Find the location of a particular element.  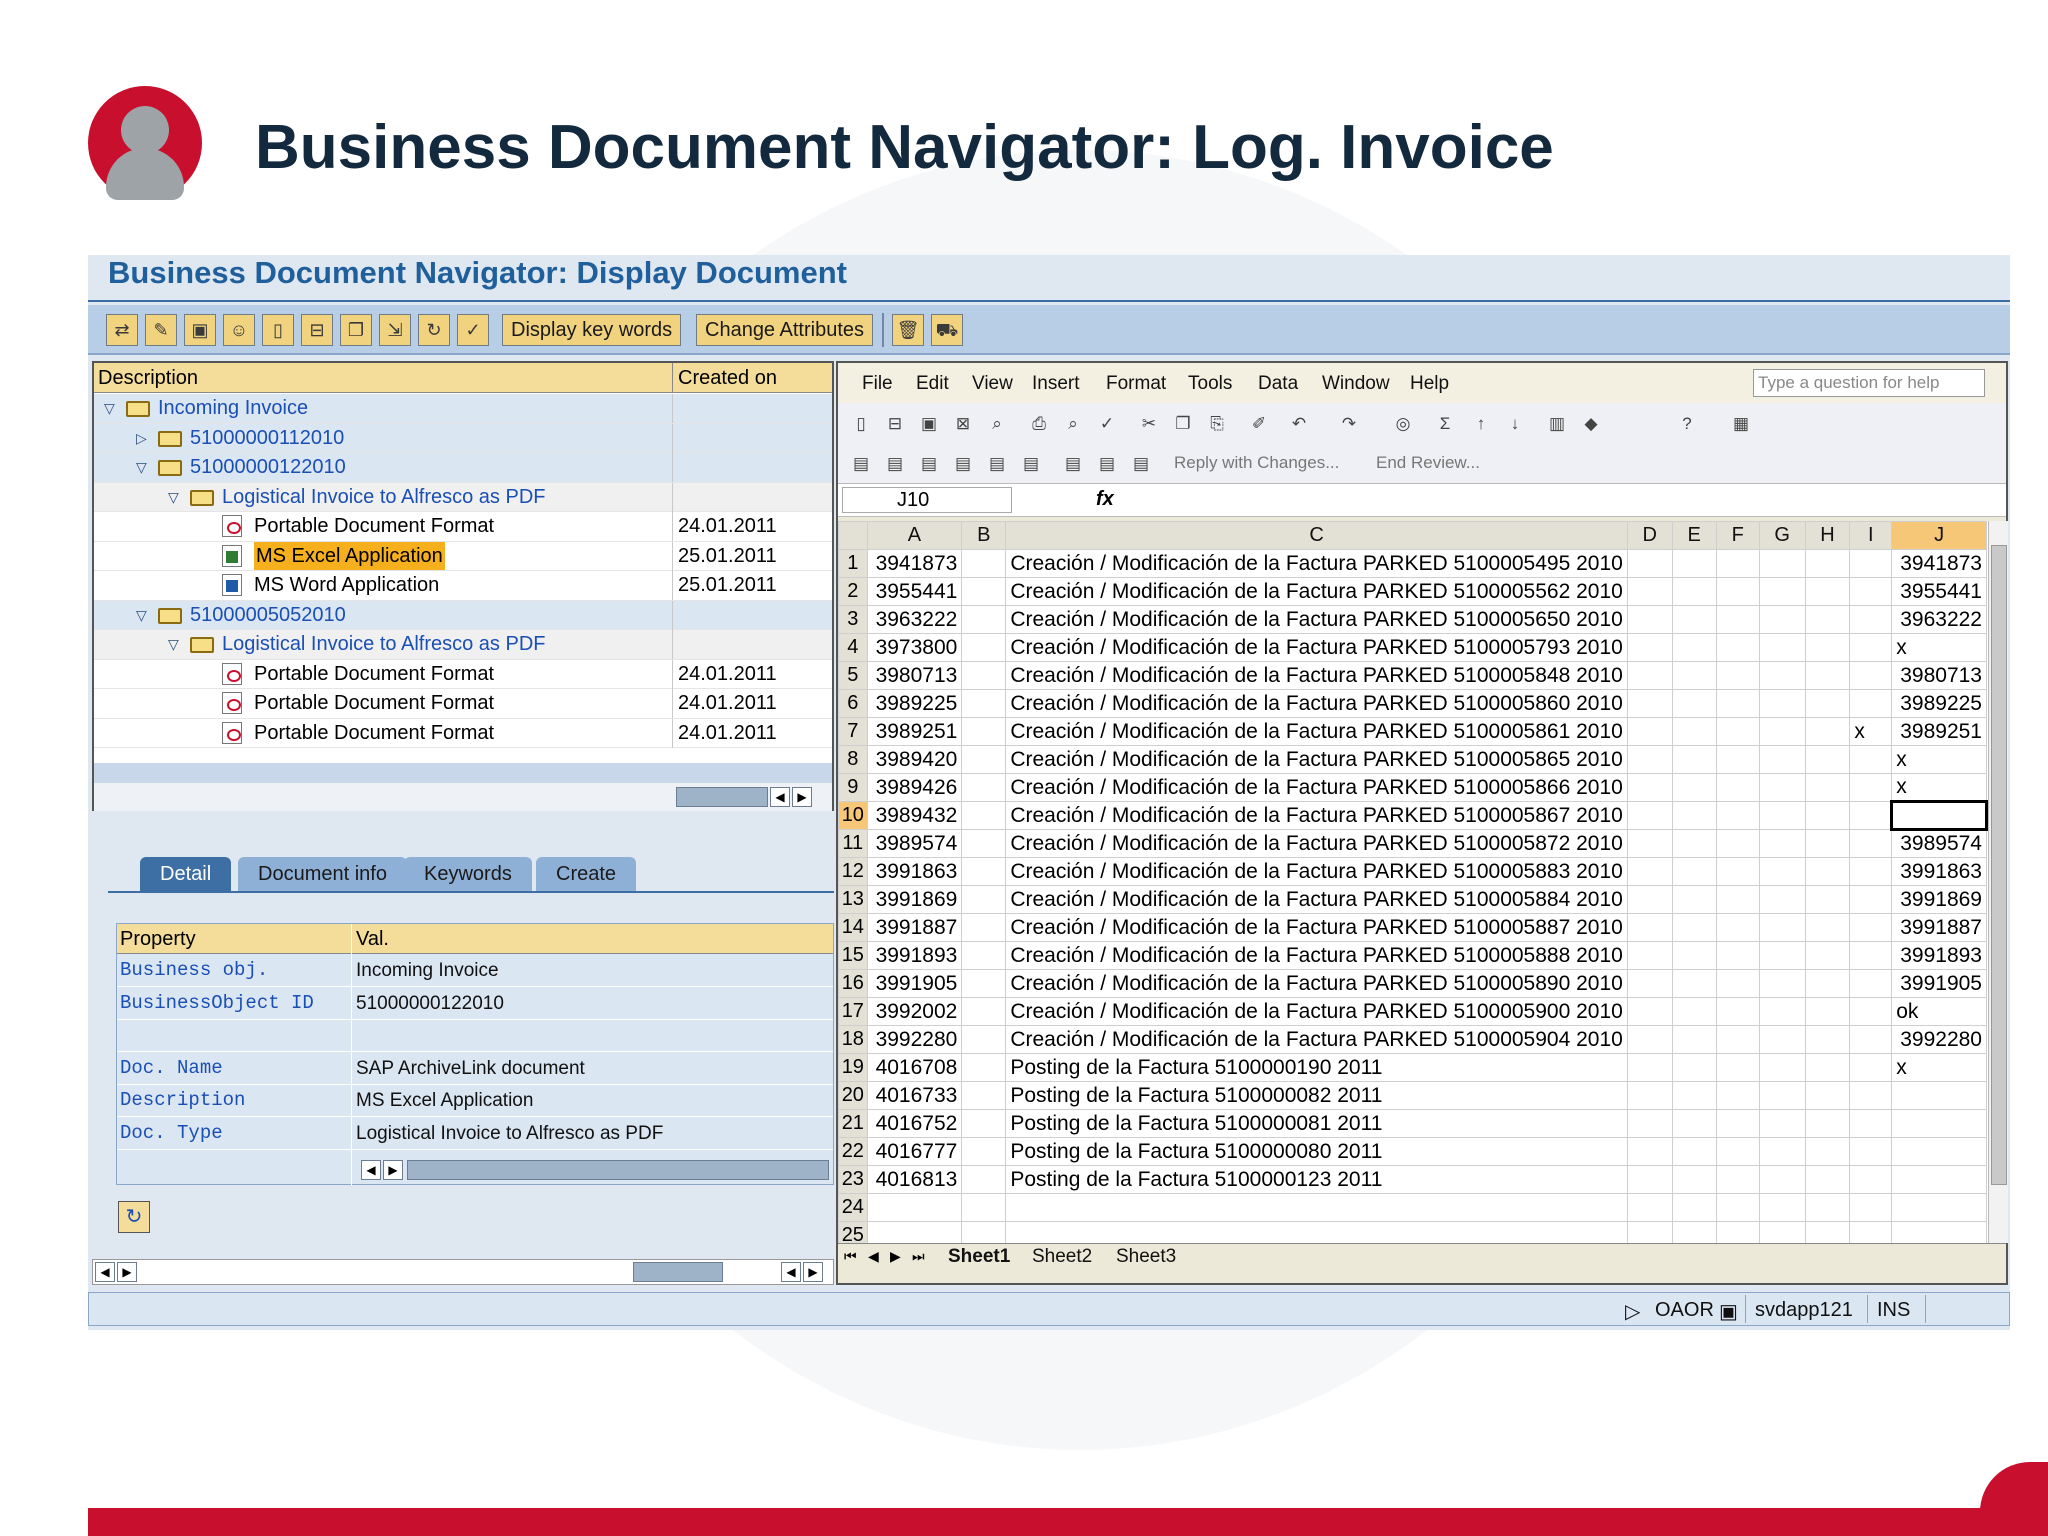

cell-a: 3973800 is located at coordinates (914, 647).